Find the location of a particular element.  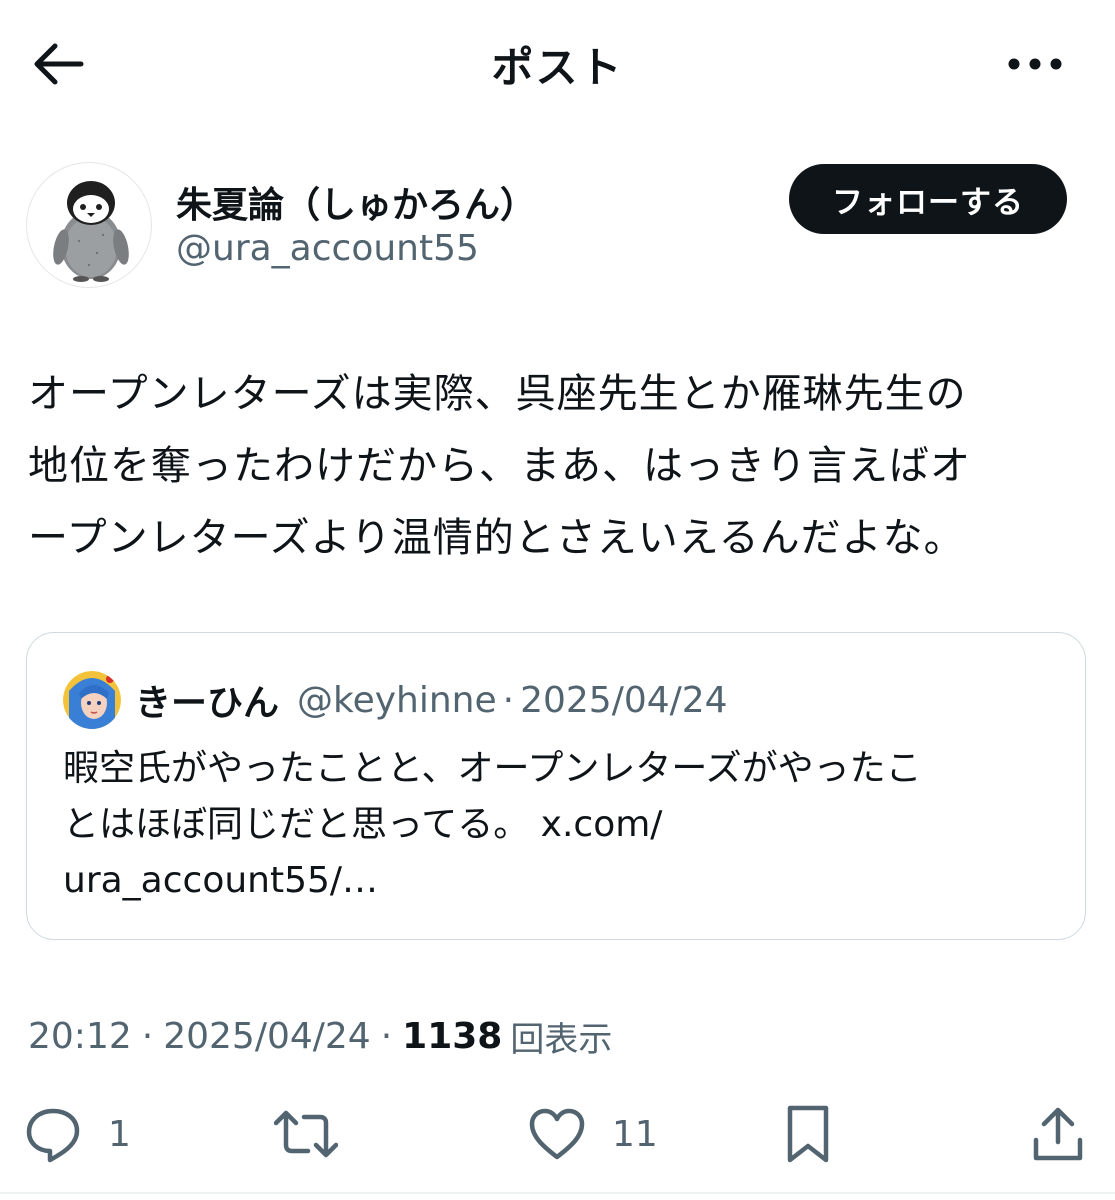

more-options-button is located at coordinates (1035, 64).